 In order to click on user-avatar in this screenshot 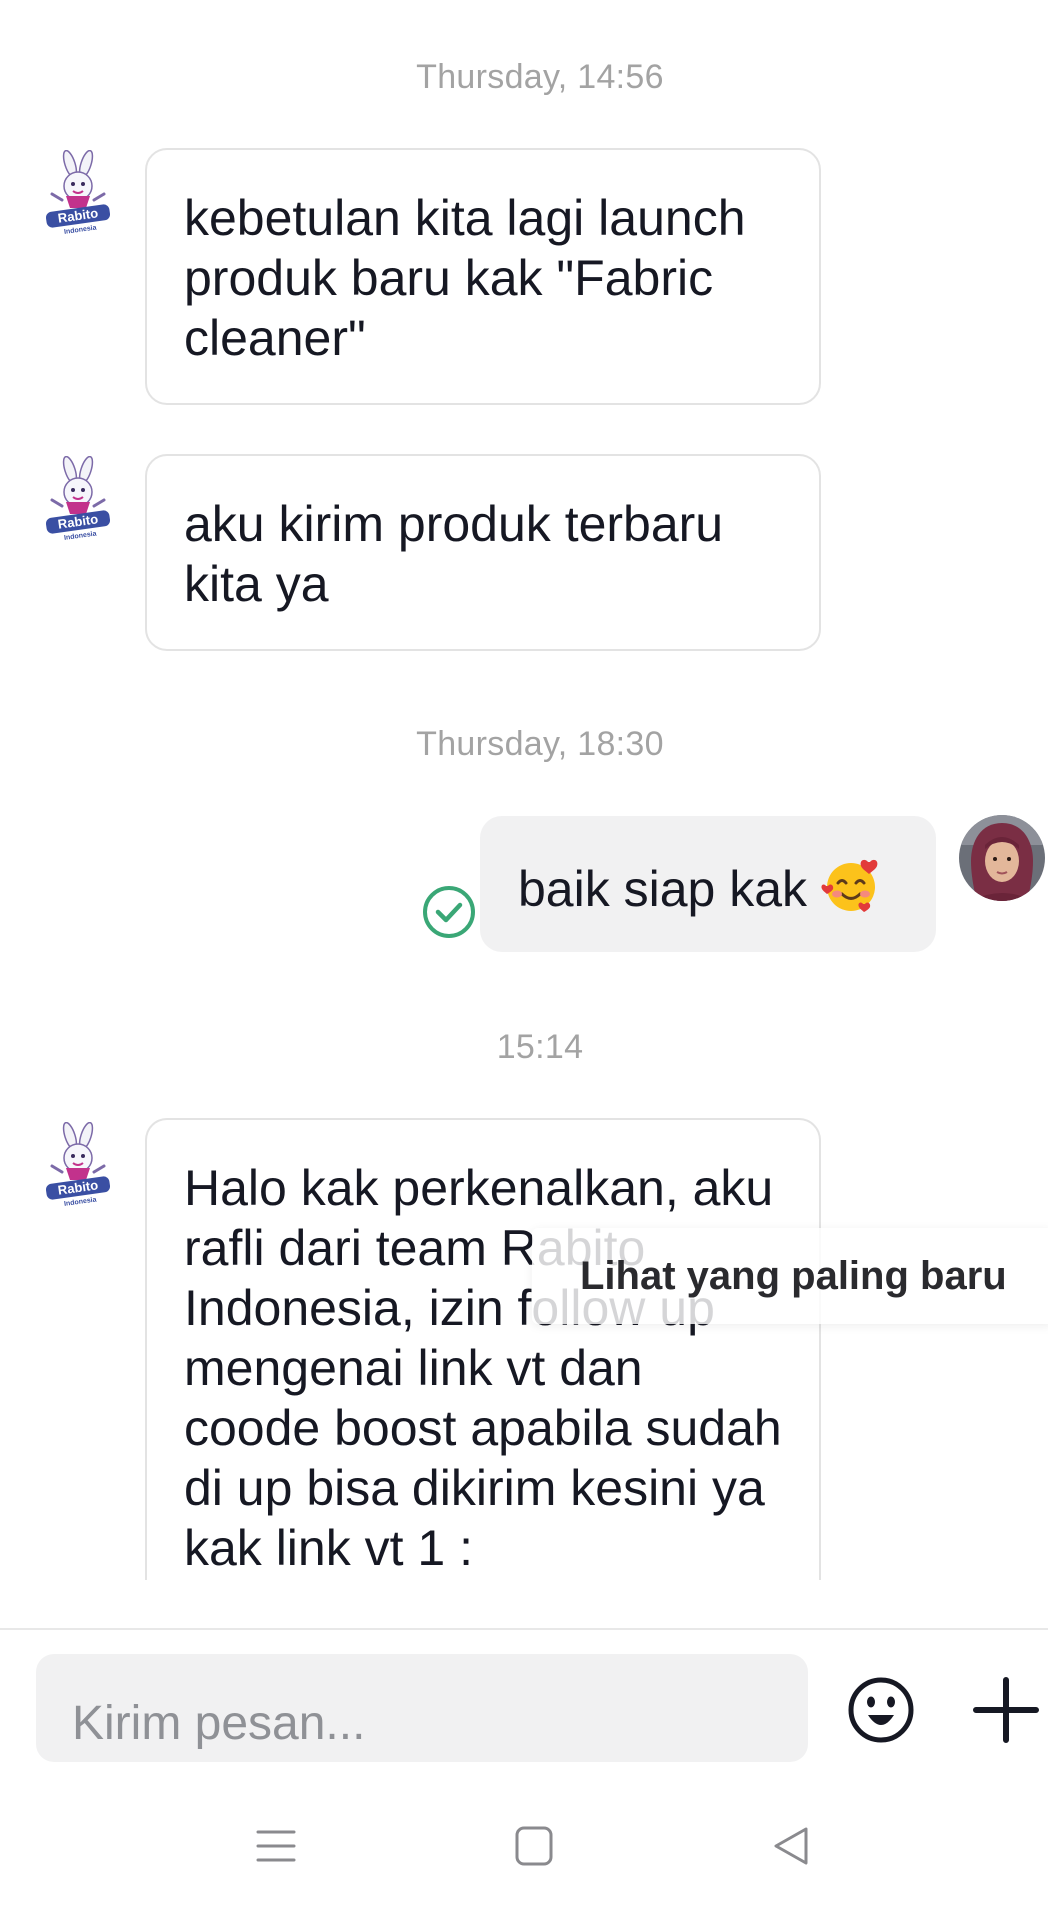, I will do `click(1002, 858)`.